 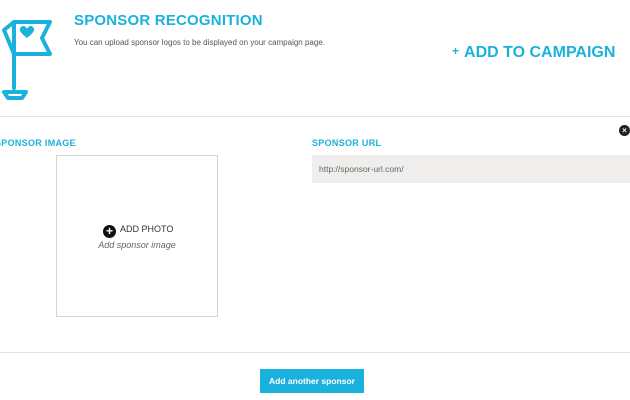 I want to click on add-to-campaign-label: ADD TO CAMPAIGN, so click(x=540, y=52).